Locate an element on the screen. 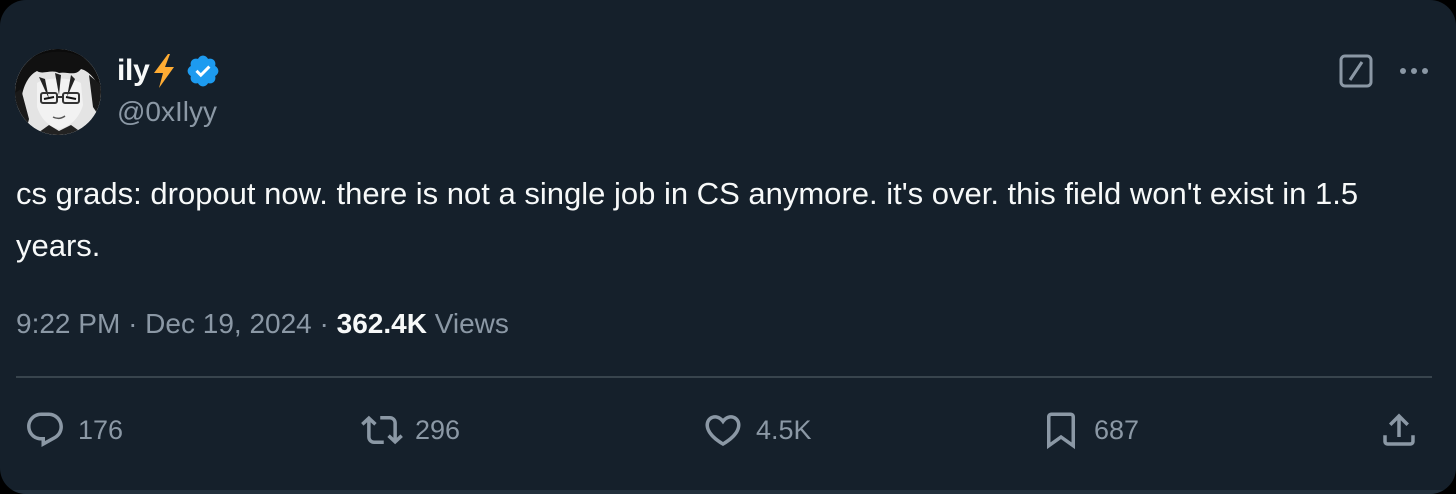  lightning-bolt-icon is located at coordinates (164, 71).